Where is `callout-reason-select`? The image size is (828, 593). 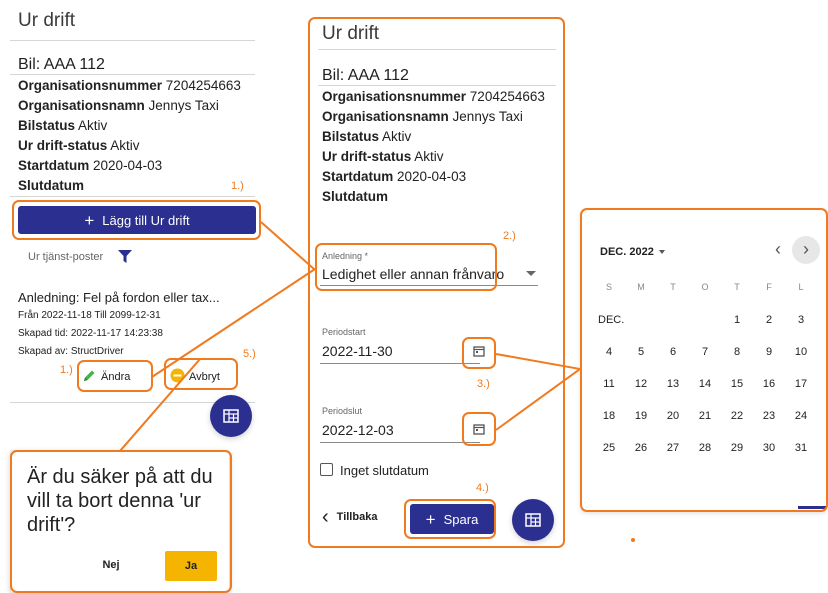 callout-reason-select is located at coordinates (406, 267).